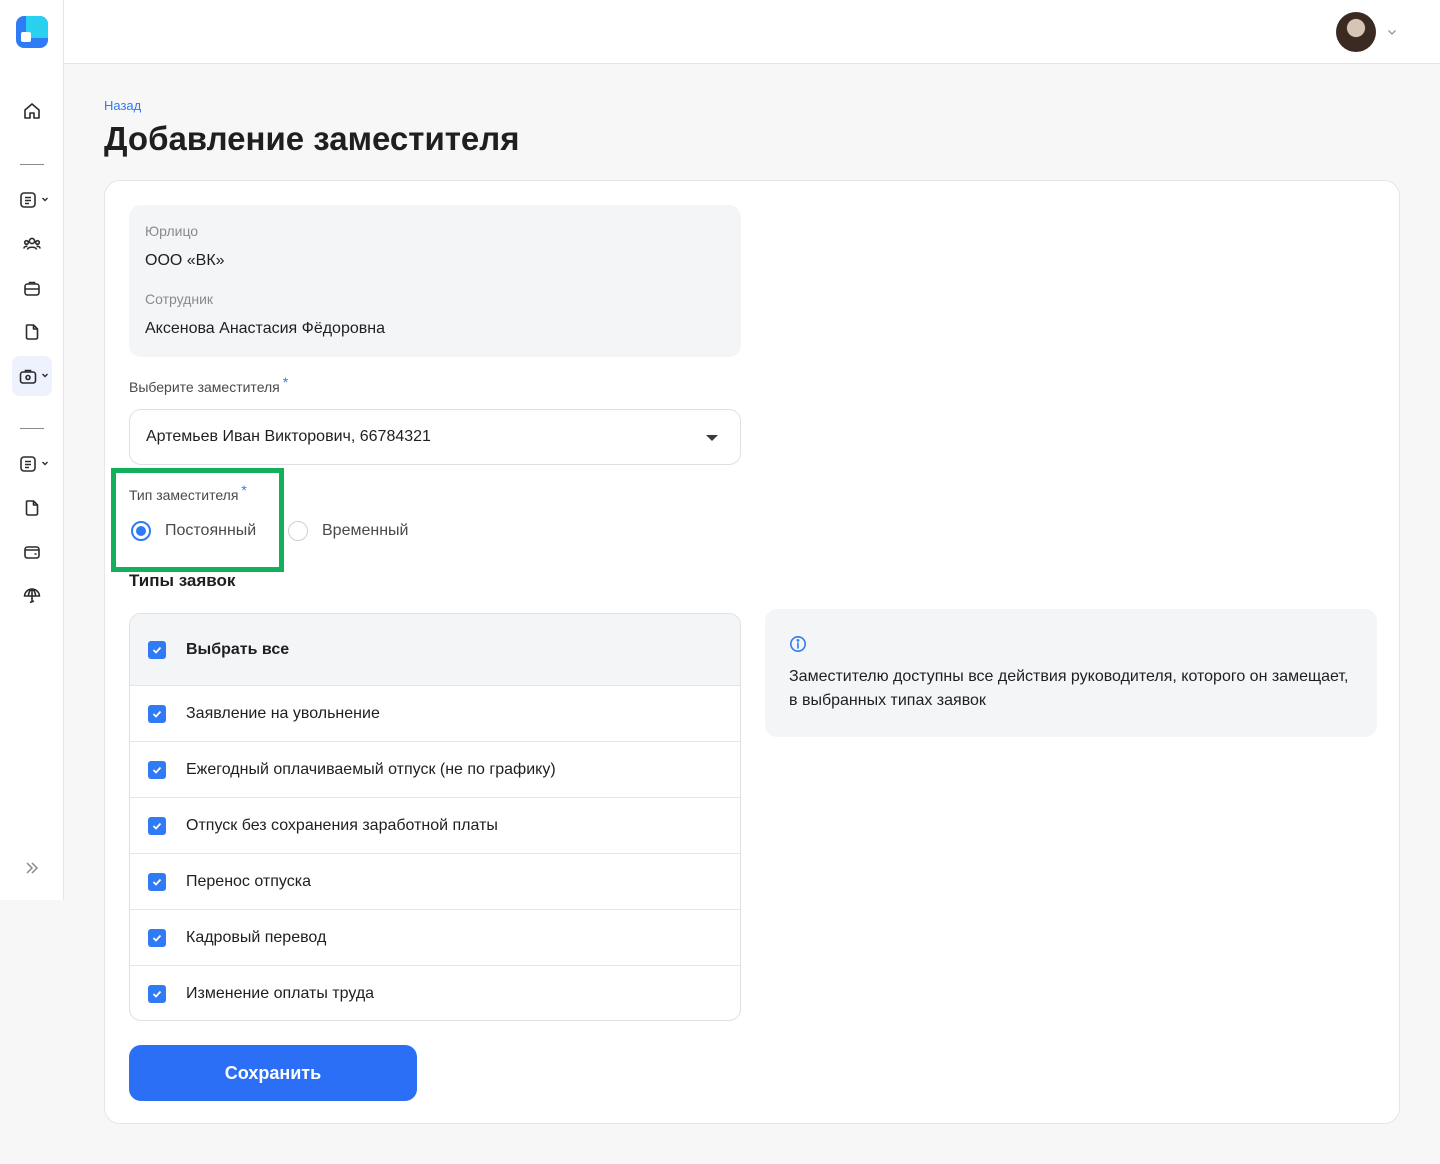 The height and width of the screenshot is (1164, 1440). Describe the element at coordinates (435, 882) in the screenshot. I see `list-item: Перенос отпуска` at that location.